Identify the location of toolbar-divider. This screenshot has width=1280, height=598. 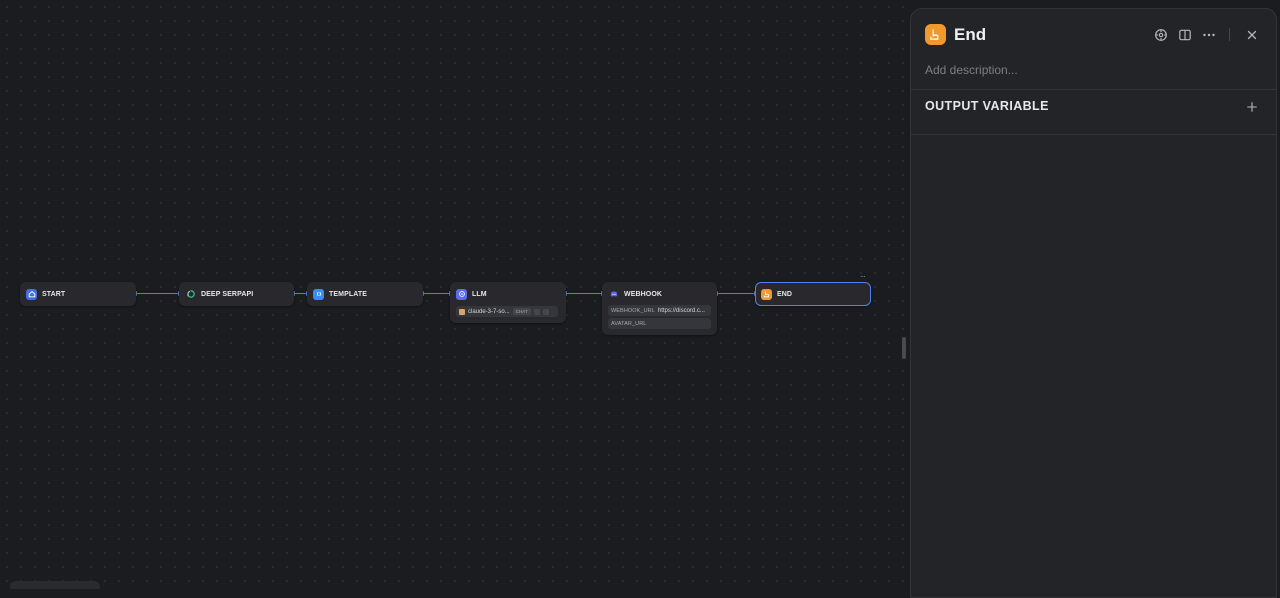
(1229, 34).